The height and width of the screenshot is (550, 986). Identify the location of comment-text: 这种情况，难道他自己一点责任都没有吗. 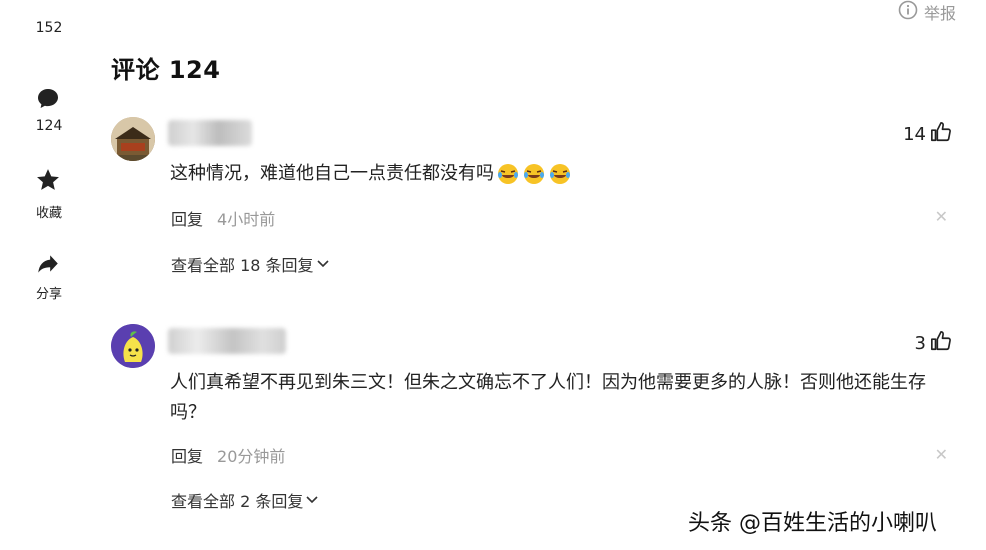
(371, 174).